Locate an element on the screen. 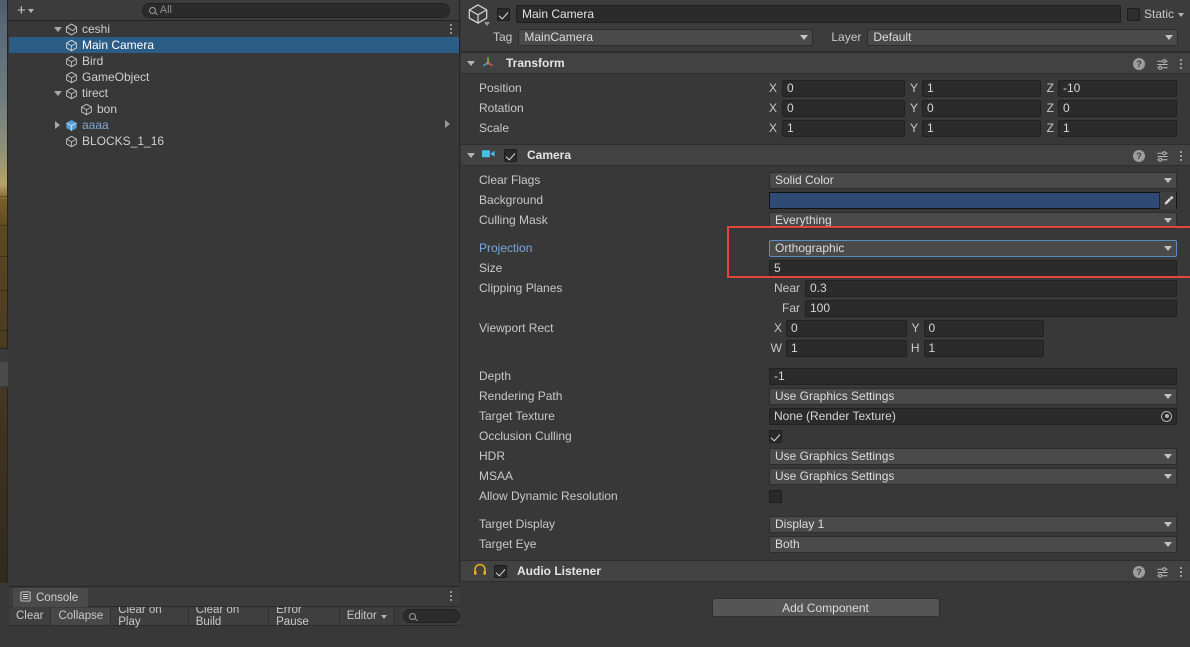 Image resolution: width=1190 pixels, height=647 pixels. camera-enabled-checkbox is located at coordinates (510, 155).